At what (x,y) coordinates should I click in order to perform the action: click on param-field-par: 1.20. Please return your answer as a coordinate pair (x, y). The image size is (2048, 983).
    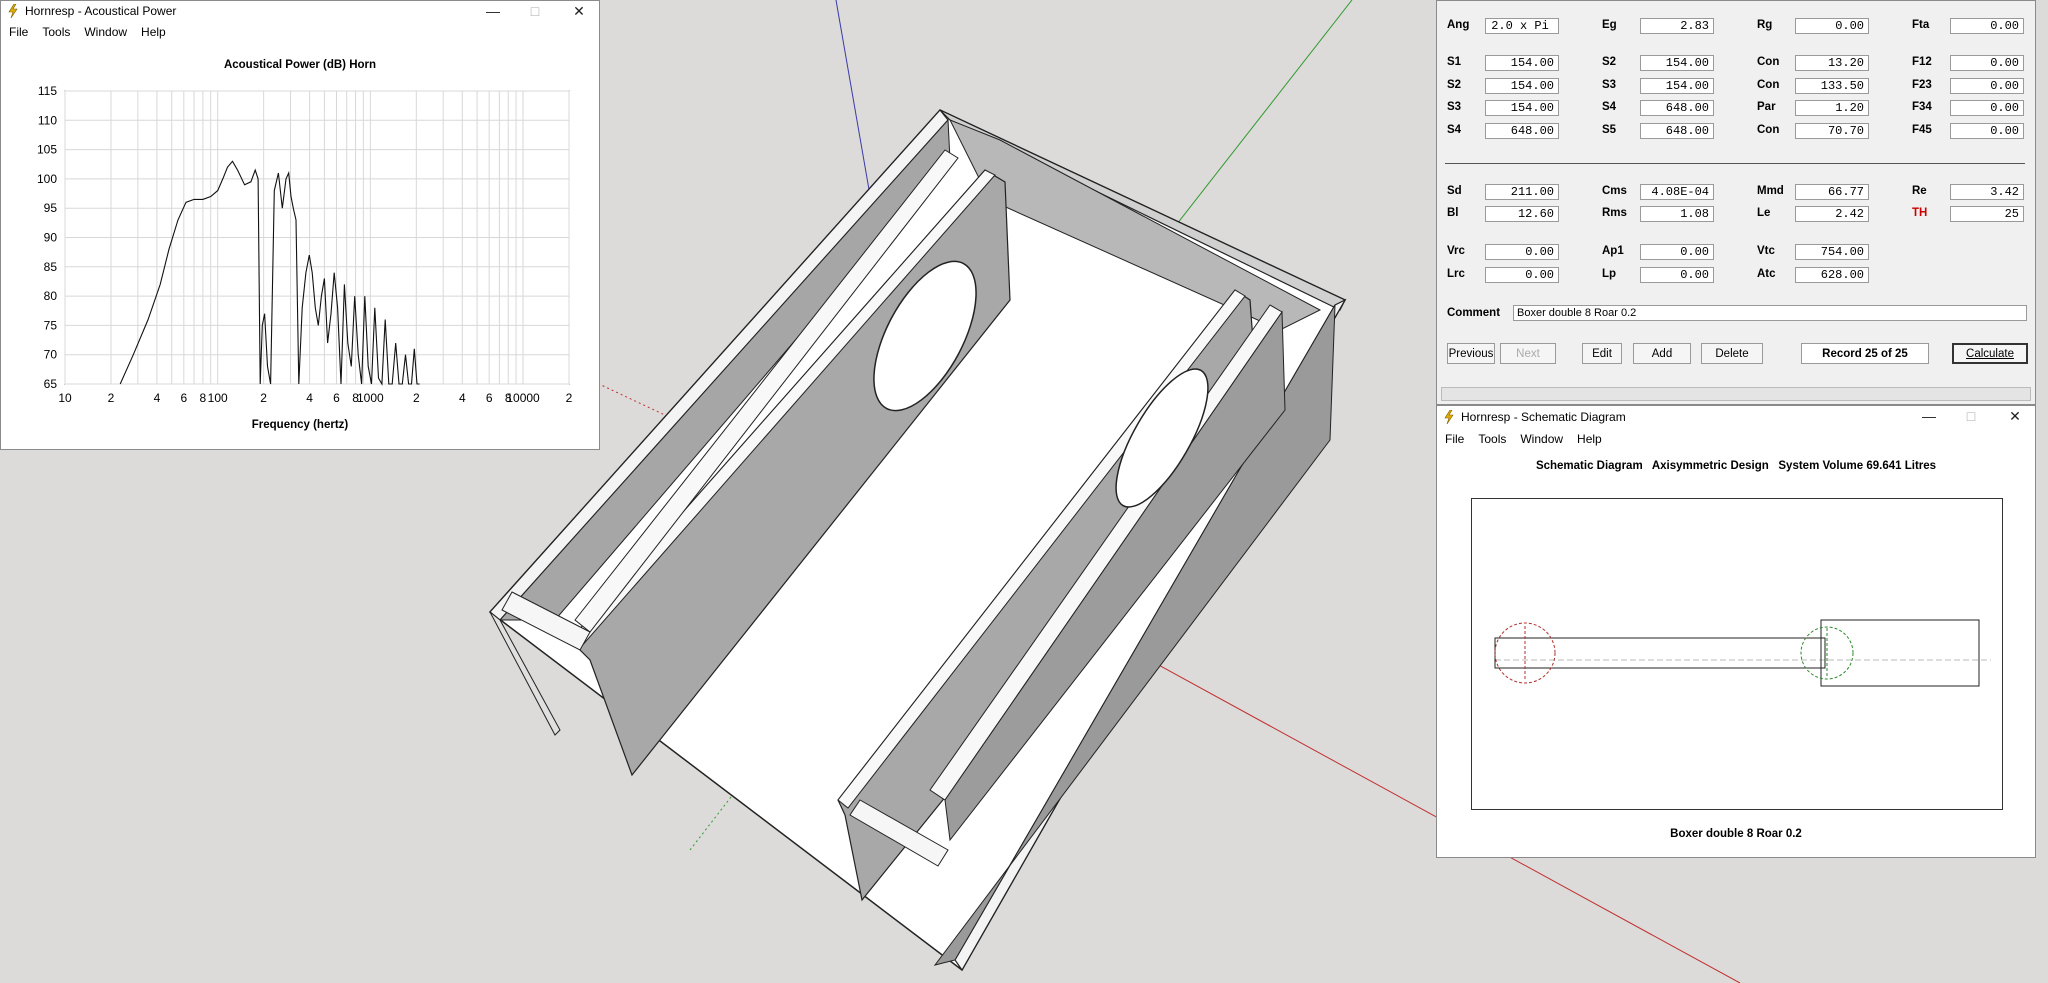
    Looking at the image, I should click on (1832, 108).